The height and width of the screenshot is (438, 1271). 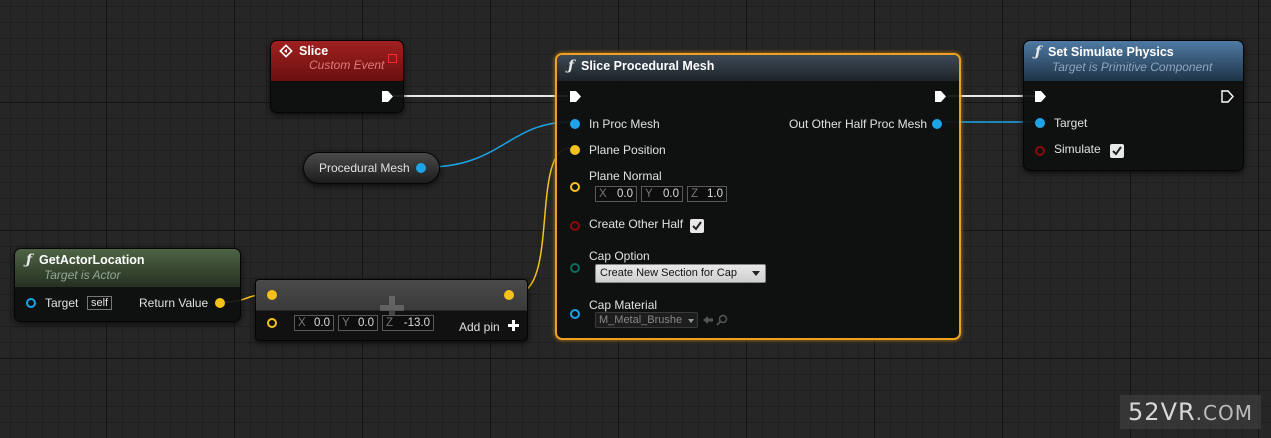 I want to click on cap-option-dropdown: Create New Section for Cap, so click(x=680, y=273).